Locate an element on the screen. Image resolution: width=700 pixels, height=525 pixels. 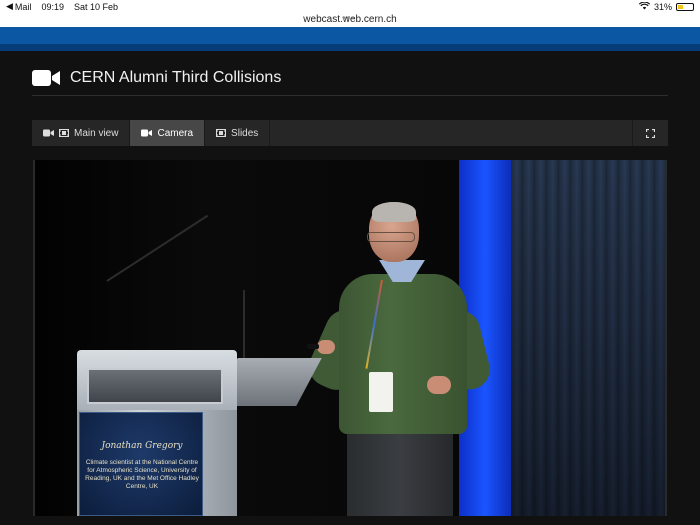
tab-label: Main view is located at coordinates (96, 133).